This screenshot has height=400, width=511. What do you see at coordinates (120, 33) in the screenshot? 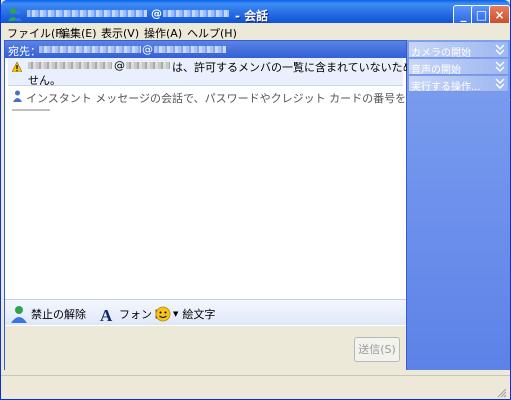
I see `menu-view: 表示(V)` at bounding box center [120, 33].